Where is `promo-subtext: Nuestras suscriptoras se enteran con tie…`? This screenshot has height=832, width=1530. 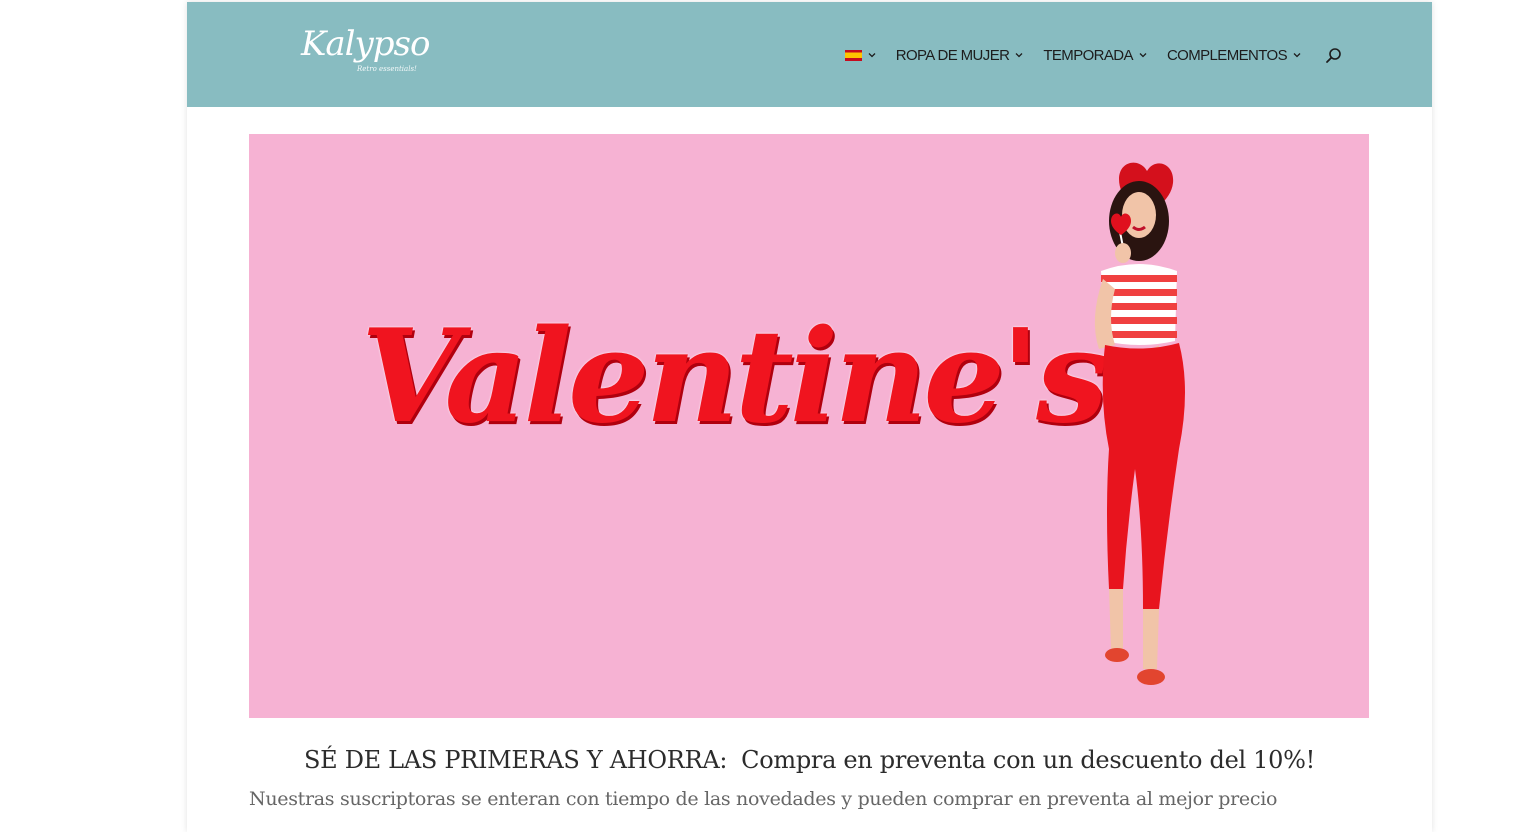
promo-subtext: Nuestras suscriptoras se enteran con tie… is located at coordinates (763, 799).